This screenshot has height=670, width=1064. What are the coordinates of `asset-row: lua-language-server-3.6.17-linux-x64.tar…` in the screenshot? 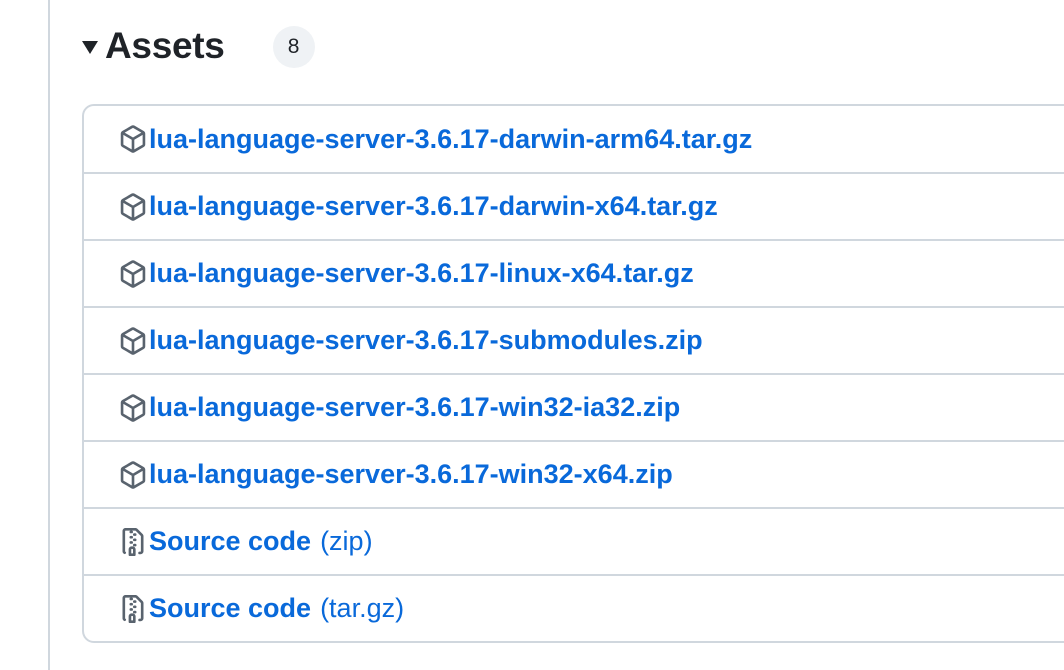 It's located at (574, 272).